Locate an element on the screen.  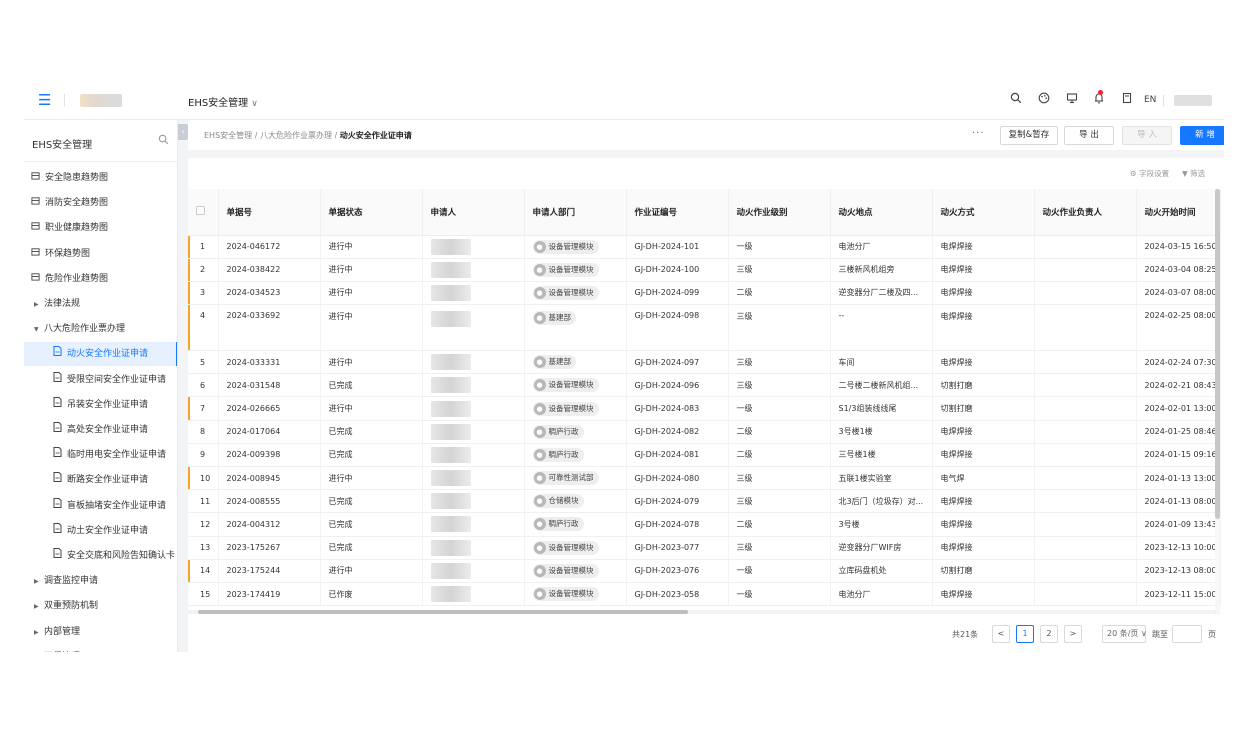
cell-doc-no: 2023-175244 is located at coordinates (269, 571).